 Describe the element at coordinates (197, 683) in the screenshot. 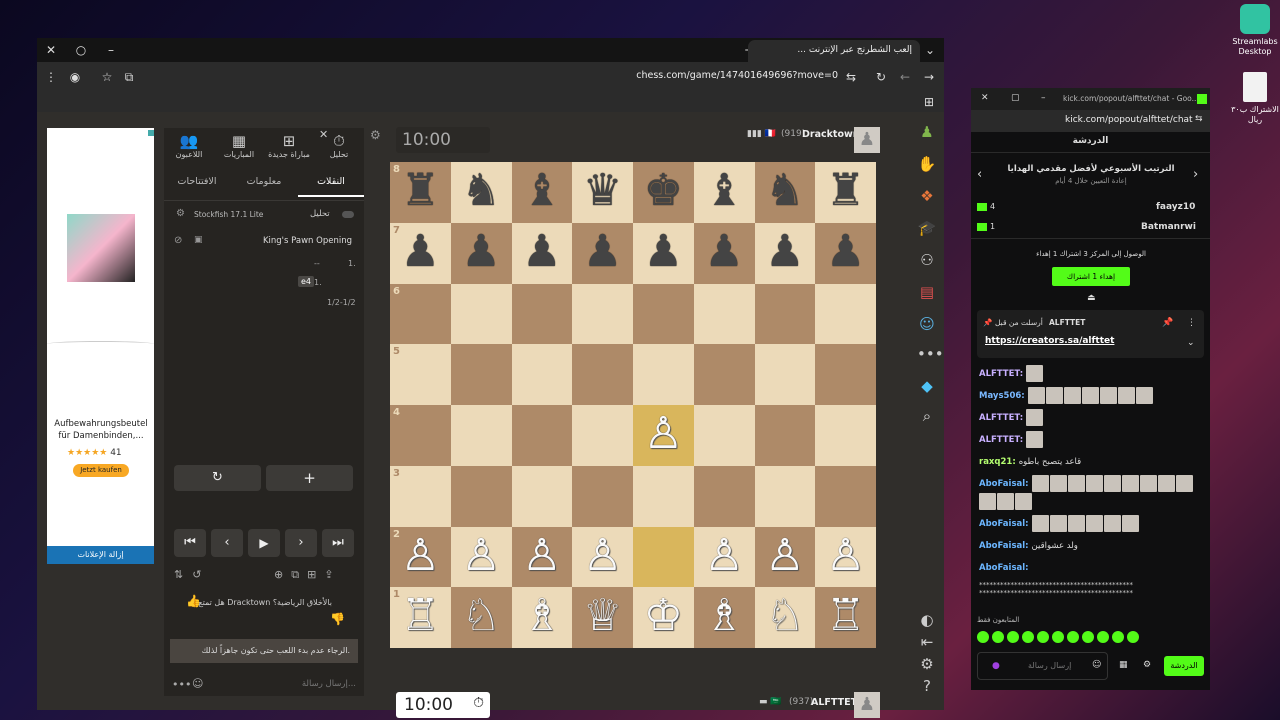

I see `emoji-icon: ☺` at that location.